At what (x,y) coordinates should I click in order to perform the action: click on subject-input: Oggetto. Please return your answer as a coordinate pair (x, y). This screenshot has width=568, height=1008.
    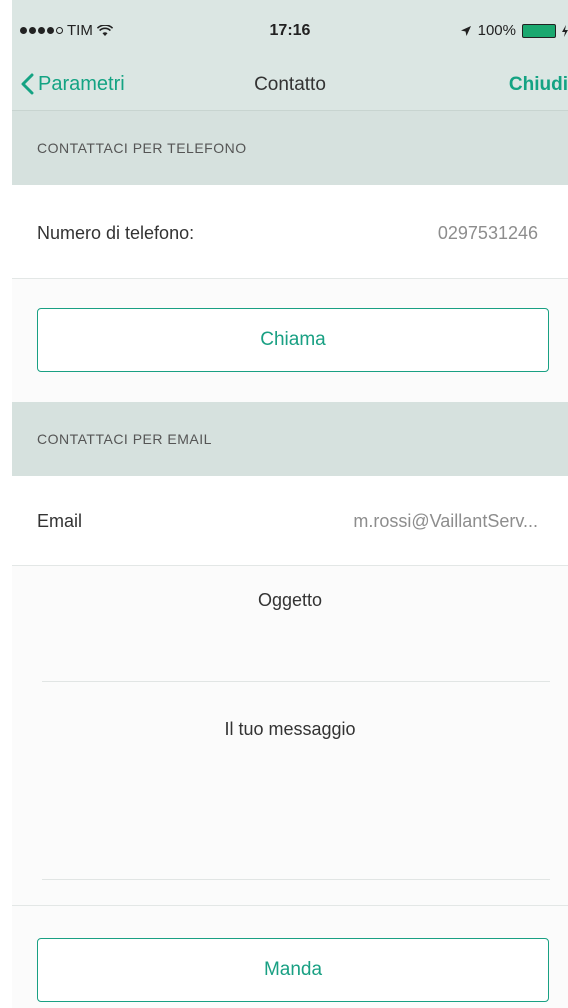
    Looking at the image, I should click on (290, 600).